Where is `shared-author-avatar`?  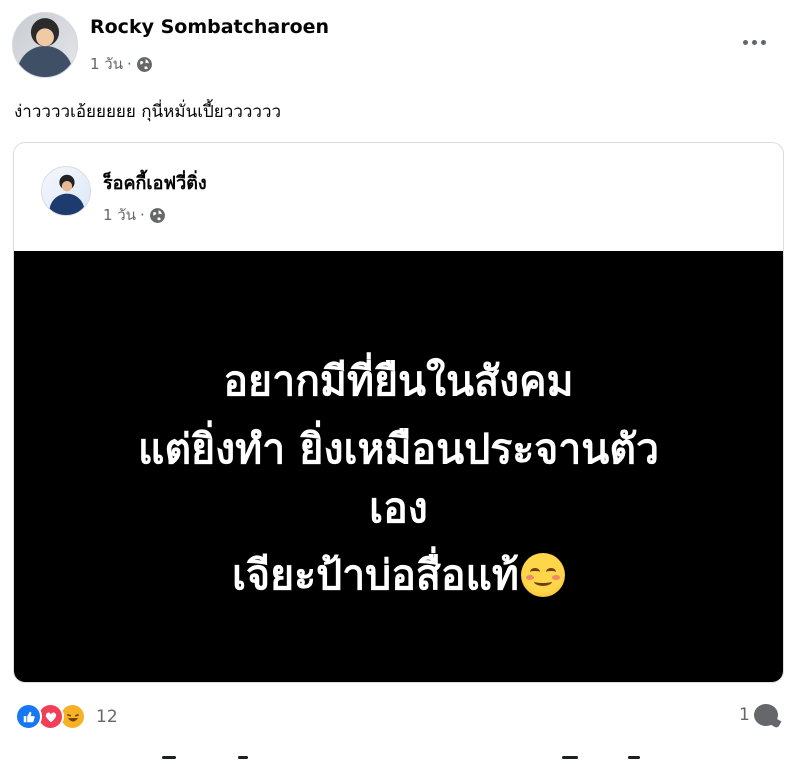
shared-author-avatar is located at coordinates (66, 191).